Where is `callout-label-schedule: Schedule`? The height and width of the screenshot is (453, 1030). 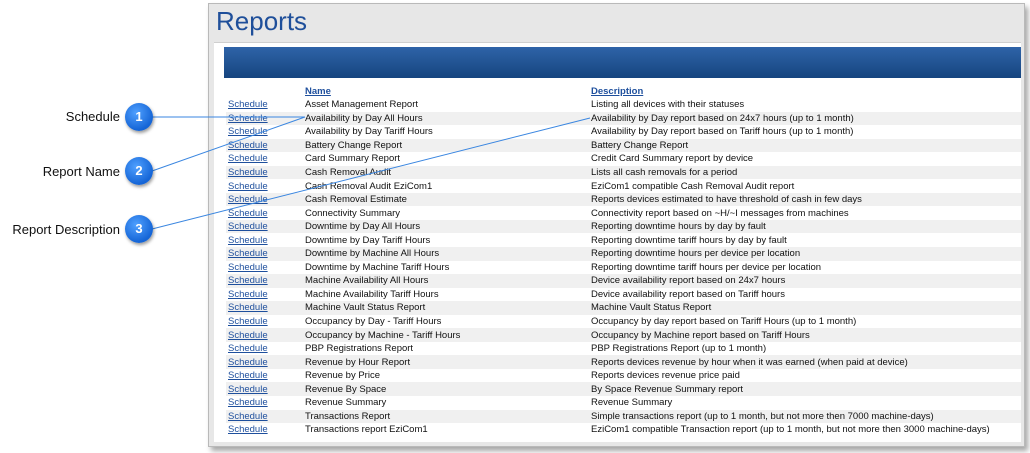
callout-label-schedule: Schedule is located at coordinates (92, 116).